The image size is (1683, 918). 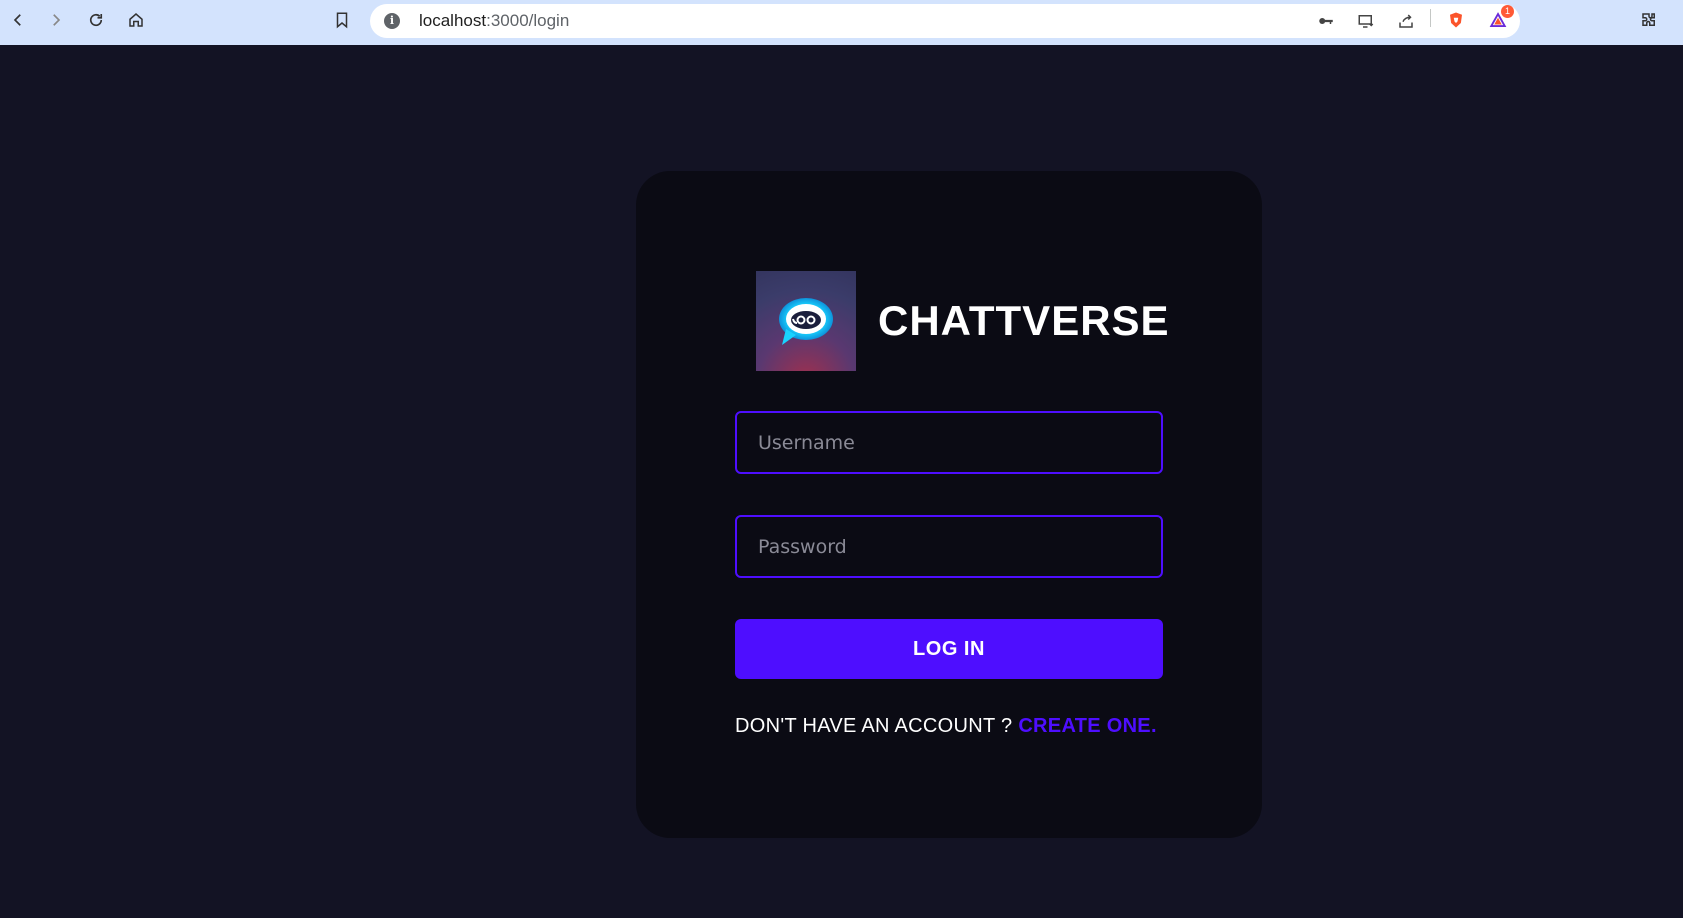 I want to click on install-app-icon, so click(x=1366, y=21).